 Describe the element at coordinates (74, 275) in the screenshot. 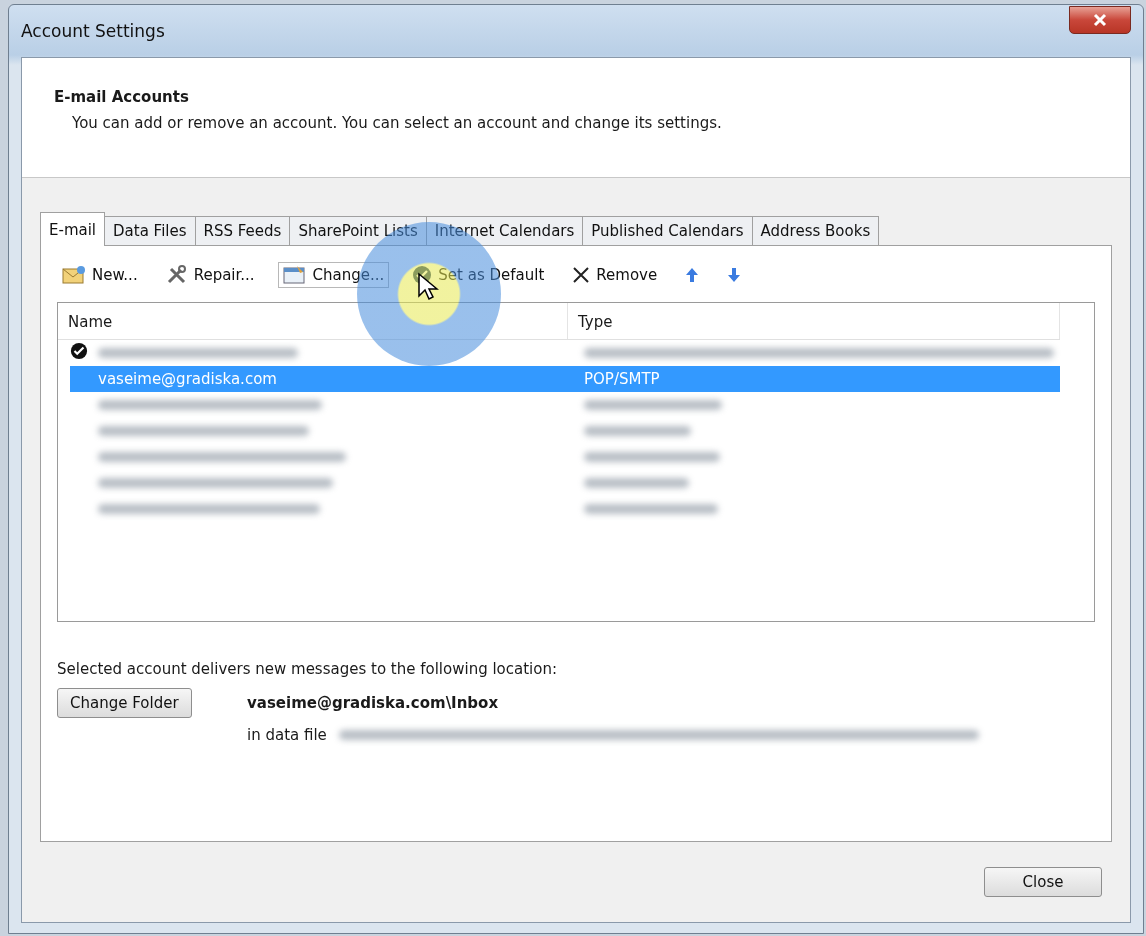

I see `envelope-icon` at that location.